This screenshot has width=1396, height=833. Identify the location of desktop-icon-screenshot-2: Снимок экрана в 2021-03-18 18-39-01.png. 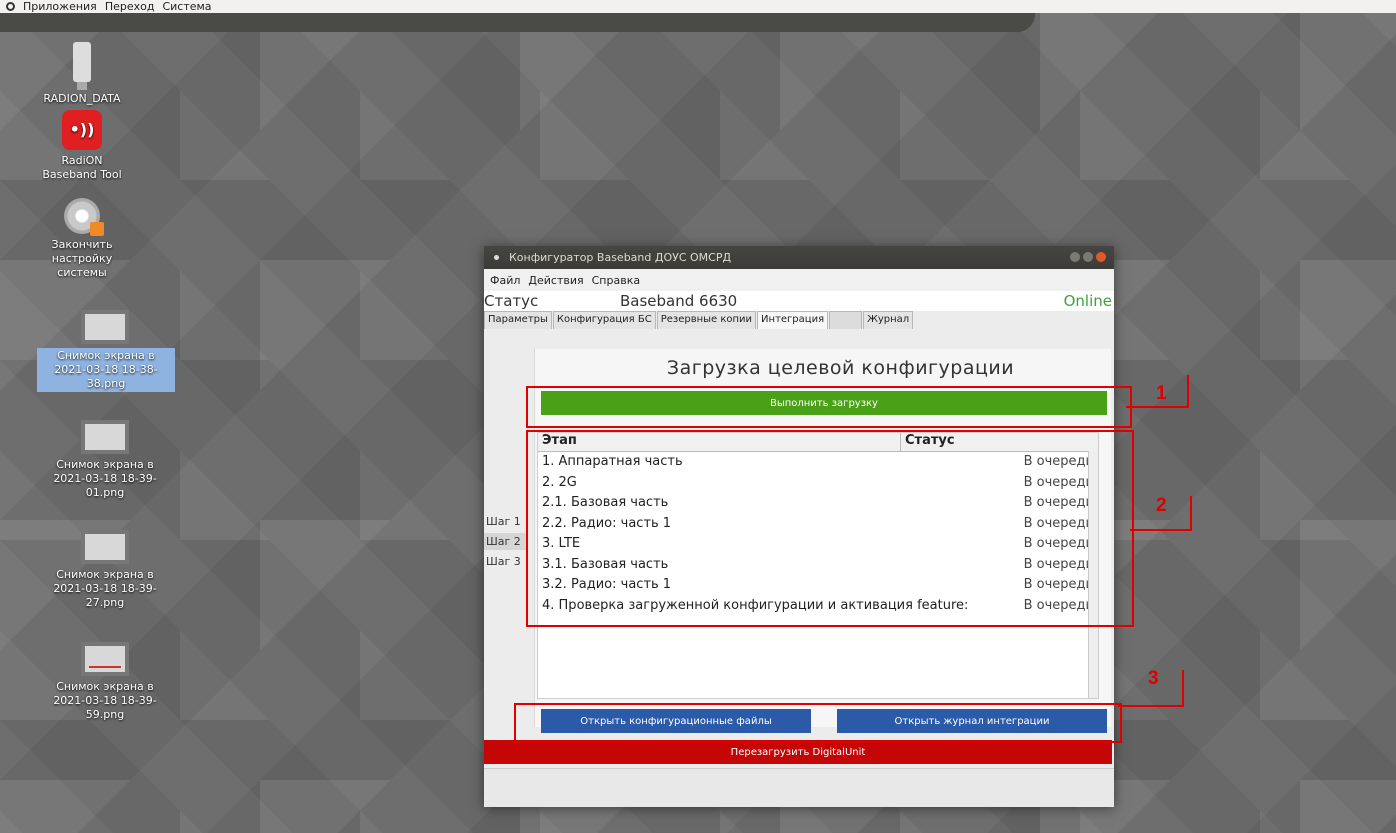
(105, 460).